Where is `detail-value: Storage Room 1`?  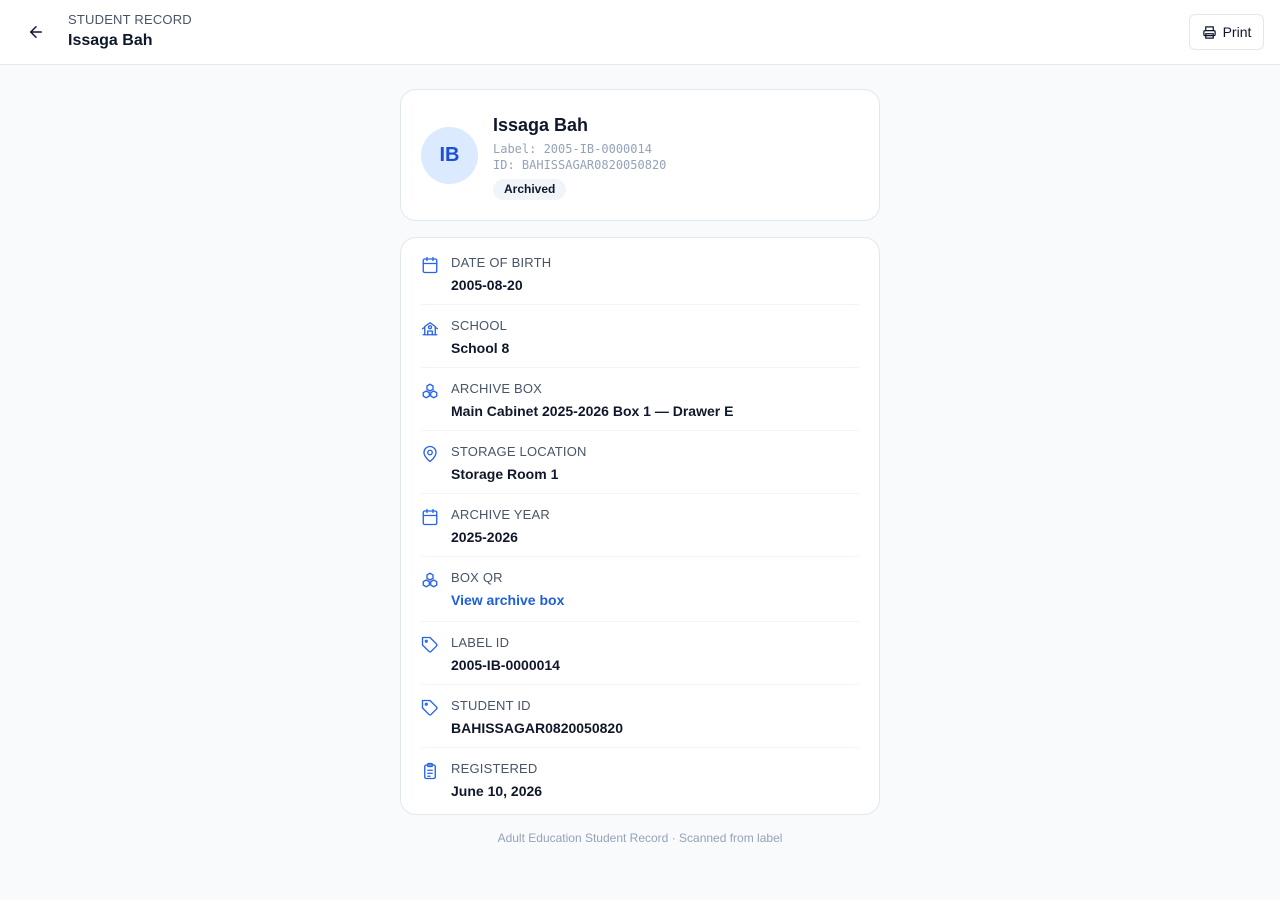 detail-value: Storage Room 1 is located at coordinates (505, 474).